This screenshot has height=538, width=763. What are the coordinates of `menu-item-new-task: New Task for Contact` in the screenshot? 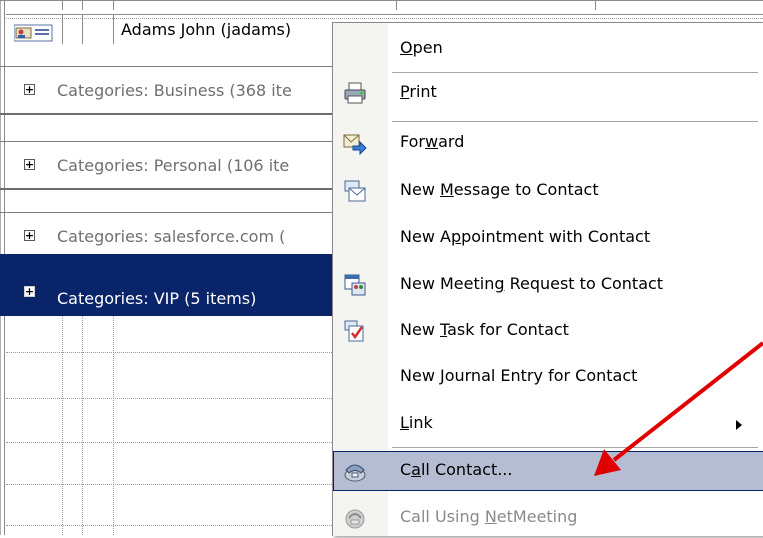 It's located at (548, 331).